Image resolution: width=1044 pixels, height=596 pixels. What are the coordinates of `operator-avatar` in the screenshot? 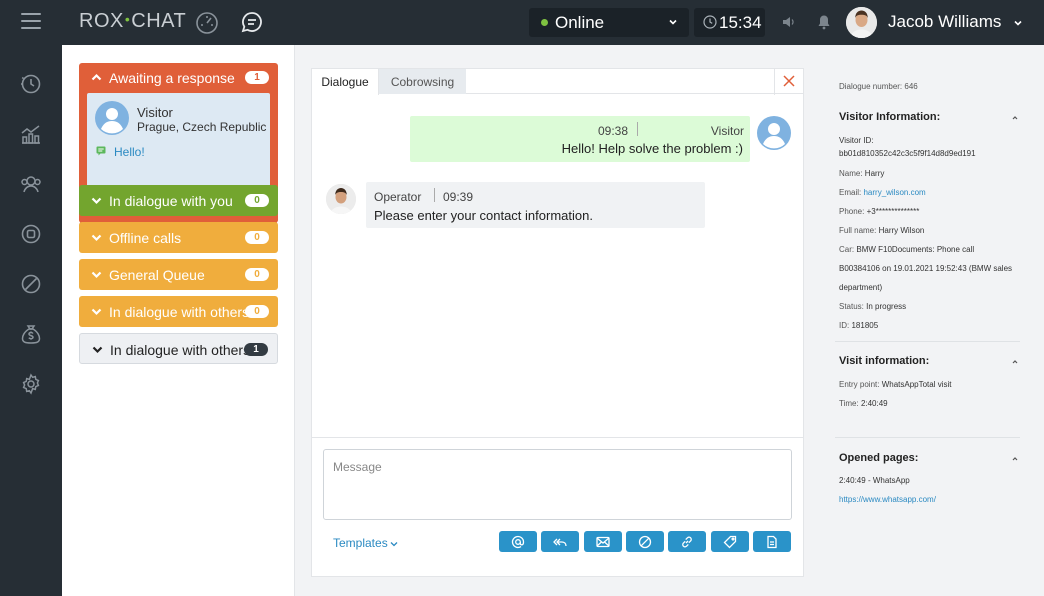 It's located at (341, 199).